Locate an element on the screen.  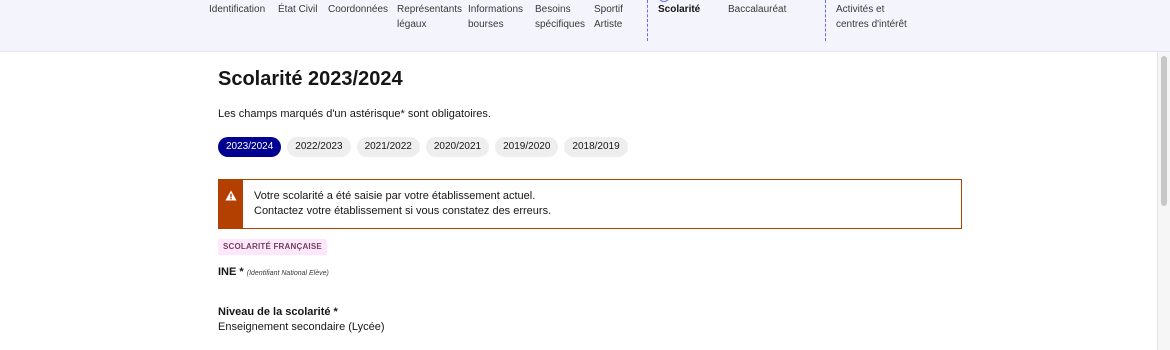
scrollbar is located at coordinates (1163, 201).